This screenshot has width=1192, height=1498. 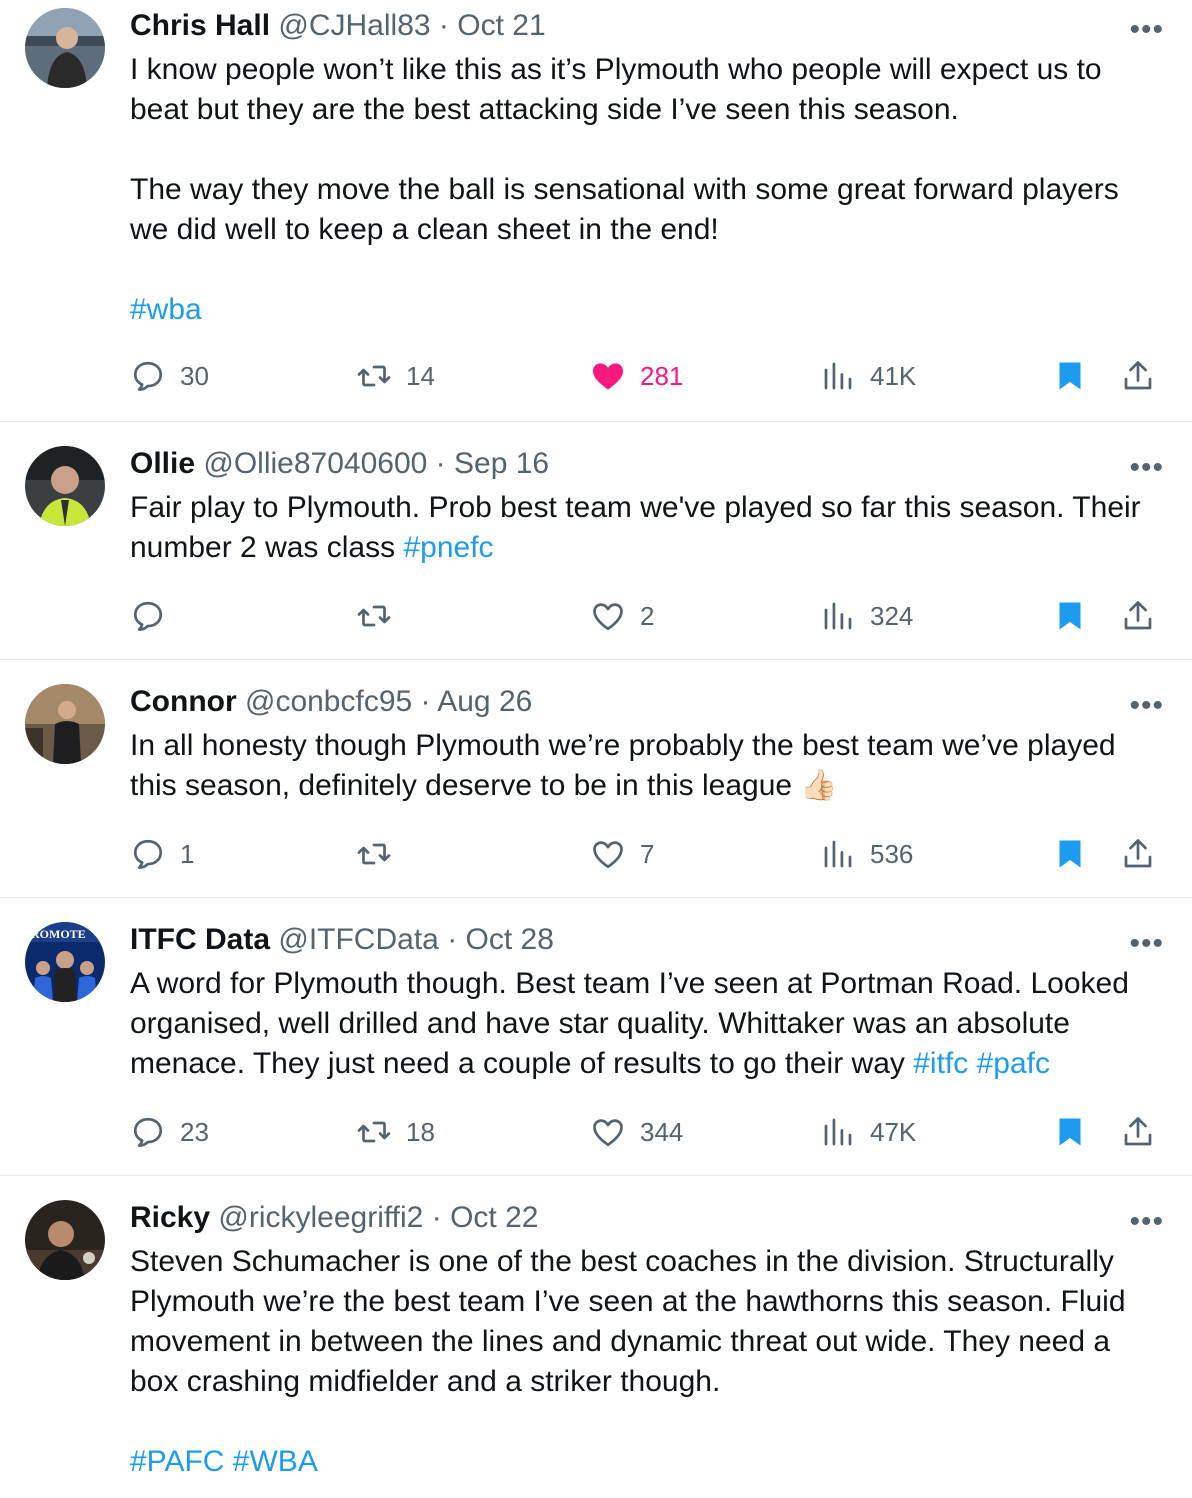 I want to click on author-handle: @Ollie87040600, so click(x=315, y=463).